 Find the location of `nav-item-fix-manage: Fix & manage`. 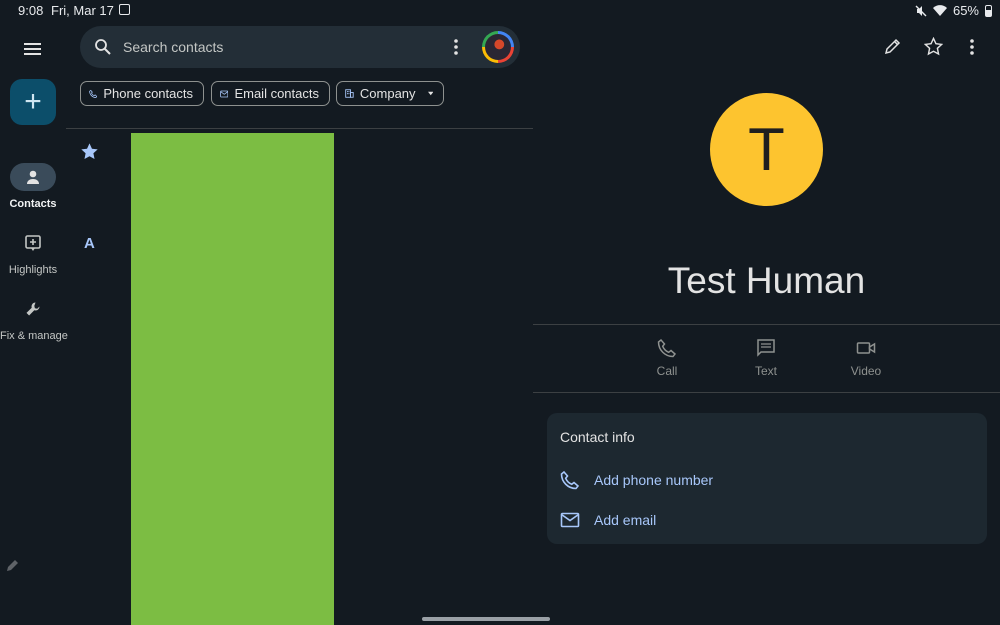

nav-item-fix-manage: Fix & manage is located at coordinates (34, 318).